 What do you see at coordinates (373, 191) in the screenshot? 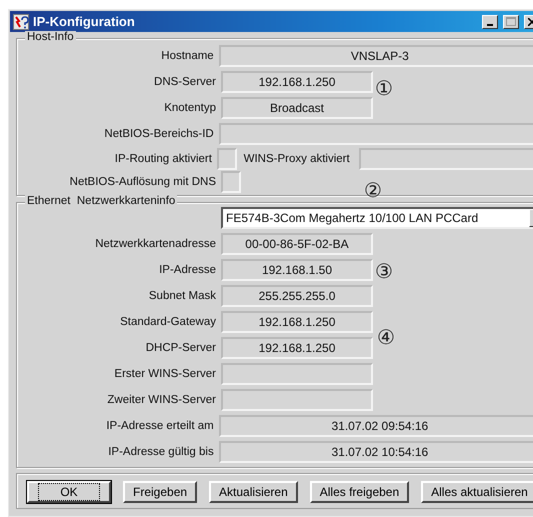
I see `callout-number: ②` at bounding box center [373, 191].